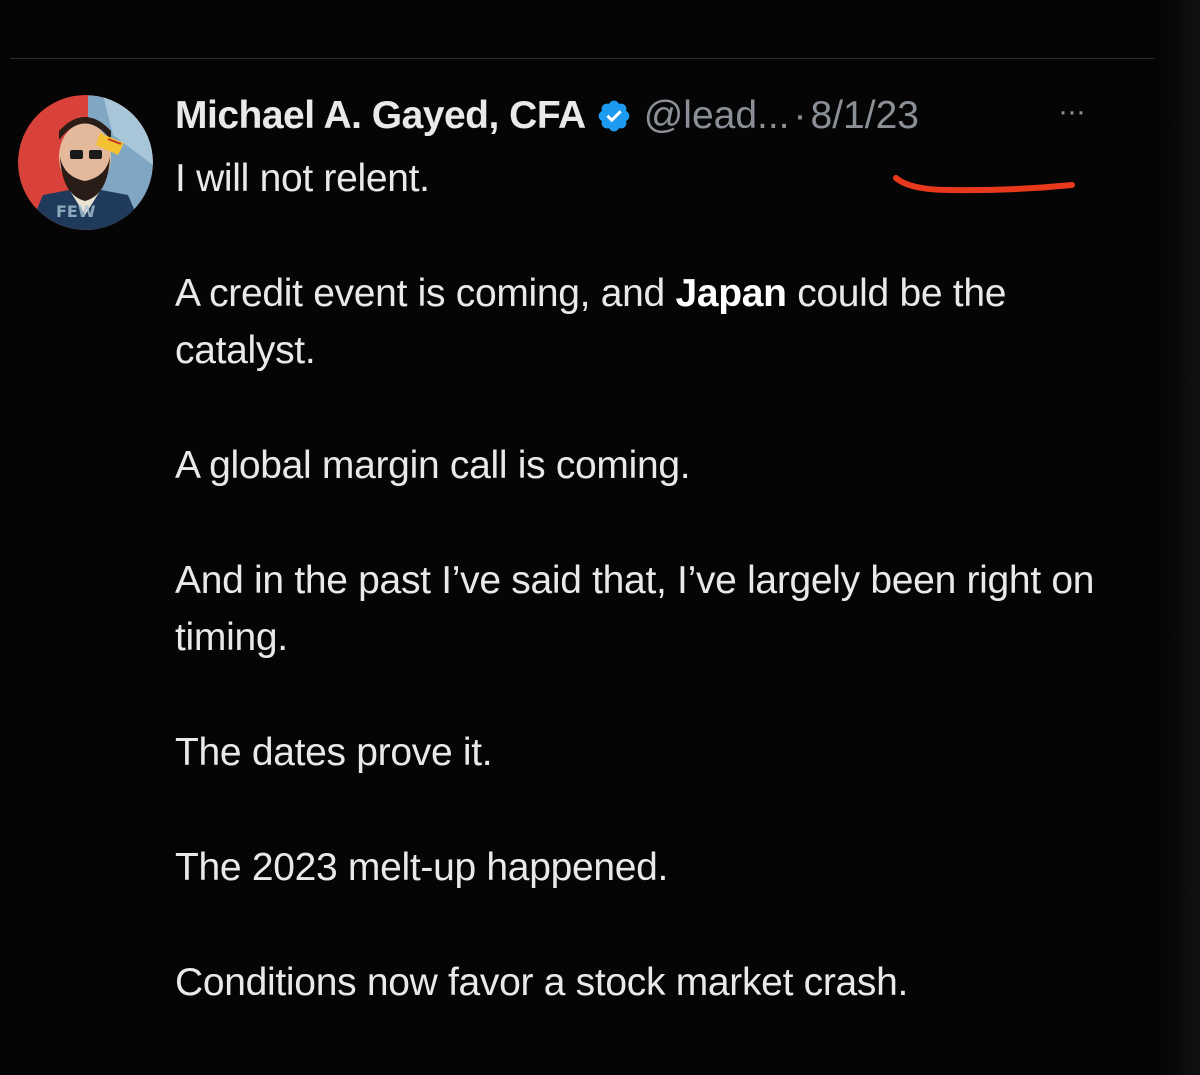  Describe the element at coordinates (1072, 112) in the screenshot. I see `more-options-icon: ···` at that location.